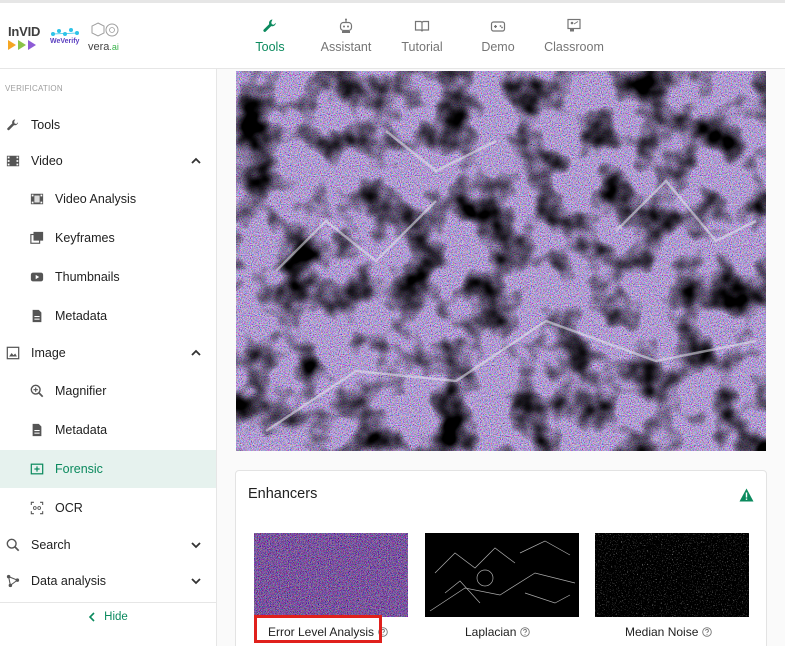 This screenshot has height=646, width=785. What do you see at coordinates (498, 36) in the screenshot?
I see `nav-demo: Demo` at bounding box center [498, 36].